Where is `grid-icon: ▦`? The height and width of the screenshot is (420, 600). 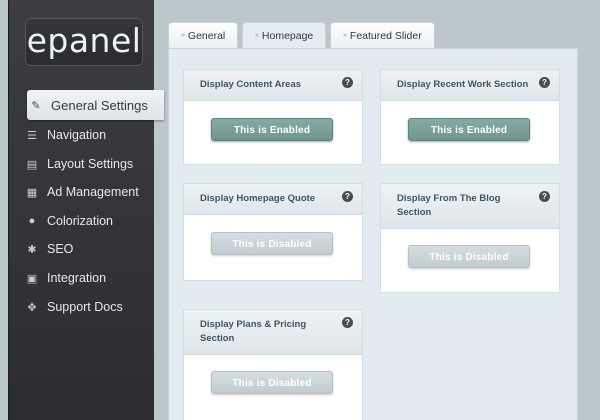 grid-icon: ▦ is located at coordinates (32, 192).